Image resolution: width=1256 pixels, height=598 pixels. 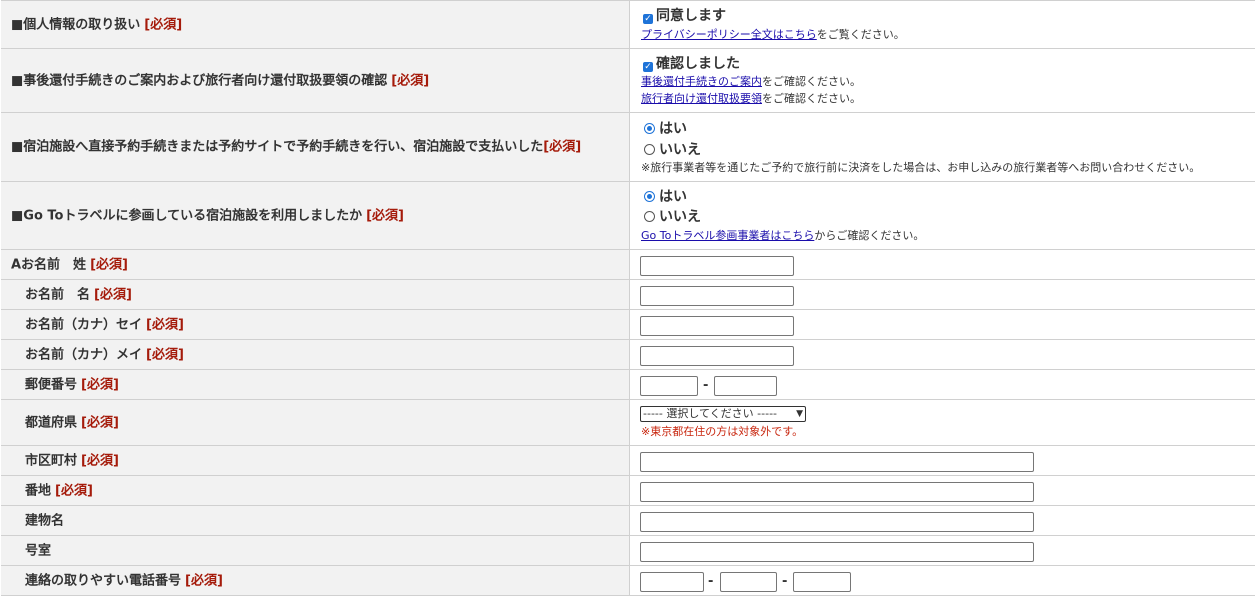 What do you see at coordinates (717, 356) in the screenshot?
I see `first-name-kana-input` at bounding box center [717, 356].